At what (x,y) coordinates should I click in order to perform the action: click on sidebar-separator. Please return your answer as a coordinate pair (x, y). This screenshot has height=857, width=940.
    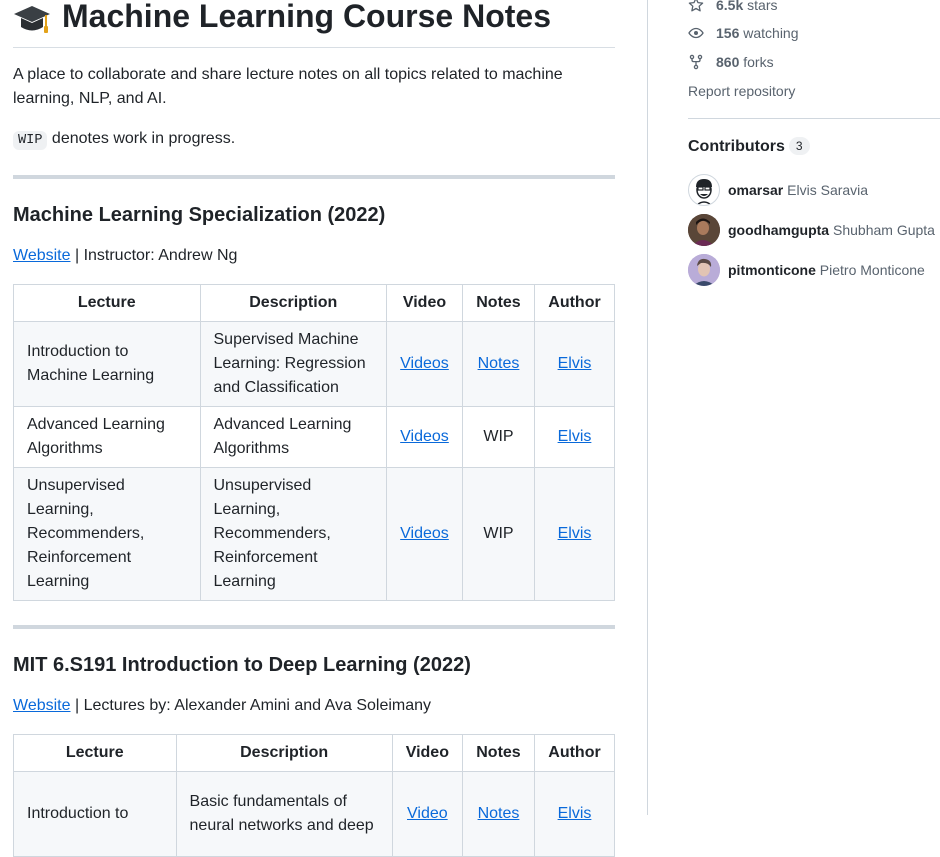
    Looking at the image, I should click on (814, 118).